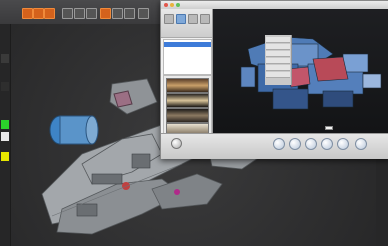 This screenshot has height=246, width=388. I want to click on toggle-panel-icon, so click(176, 143).